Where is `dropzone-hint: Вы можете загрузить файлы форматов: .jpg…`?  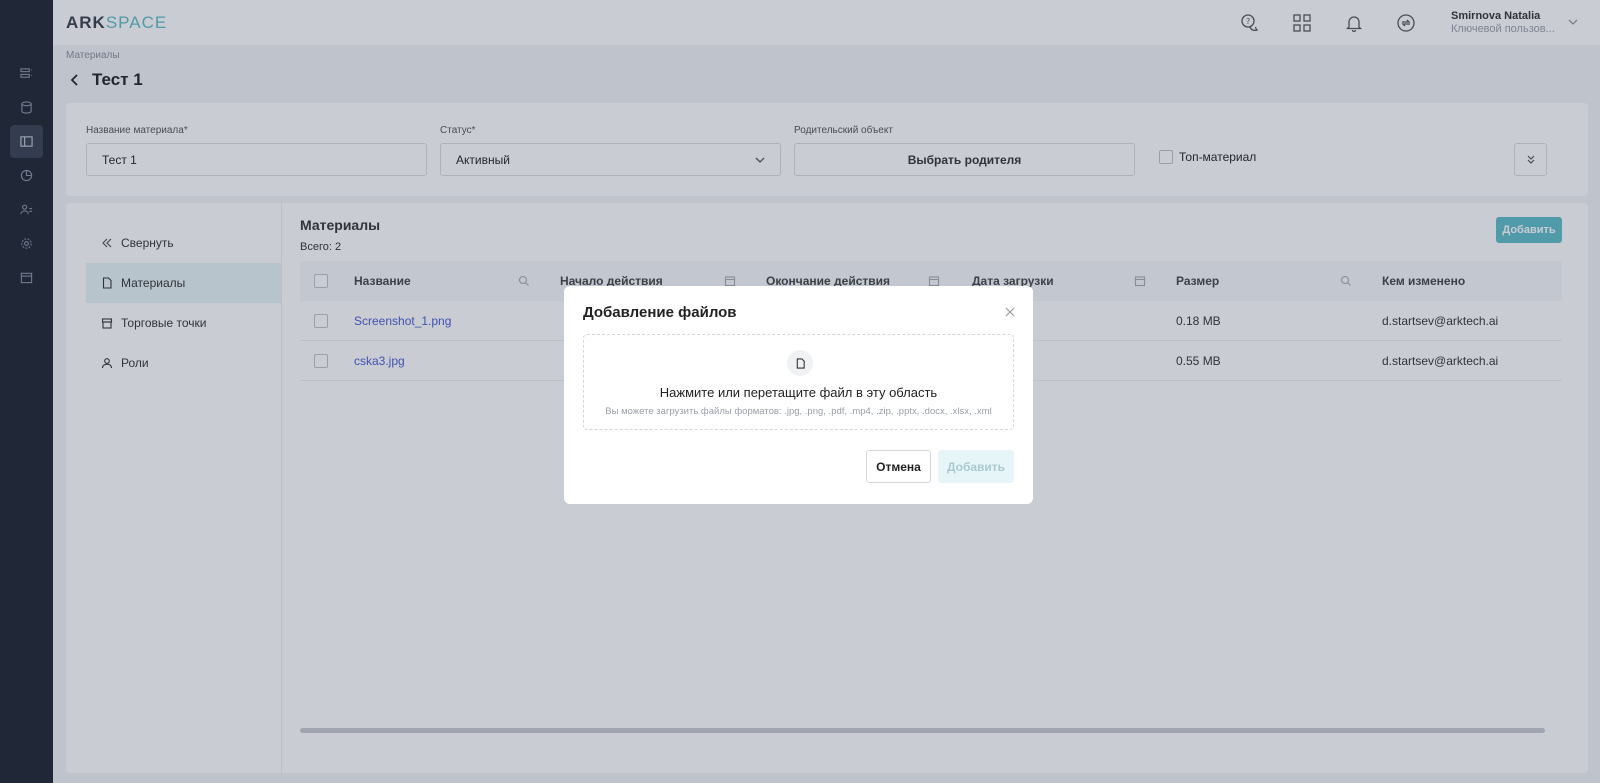
dropzone-hint: Вы можете загрузить файлы форматов: .jpg… is located at coordinates (798, 411).